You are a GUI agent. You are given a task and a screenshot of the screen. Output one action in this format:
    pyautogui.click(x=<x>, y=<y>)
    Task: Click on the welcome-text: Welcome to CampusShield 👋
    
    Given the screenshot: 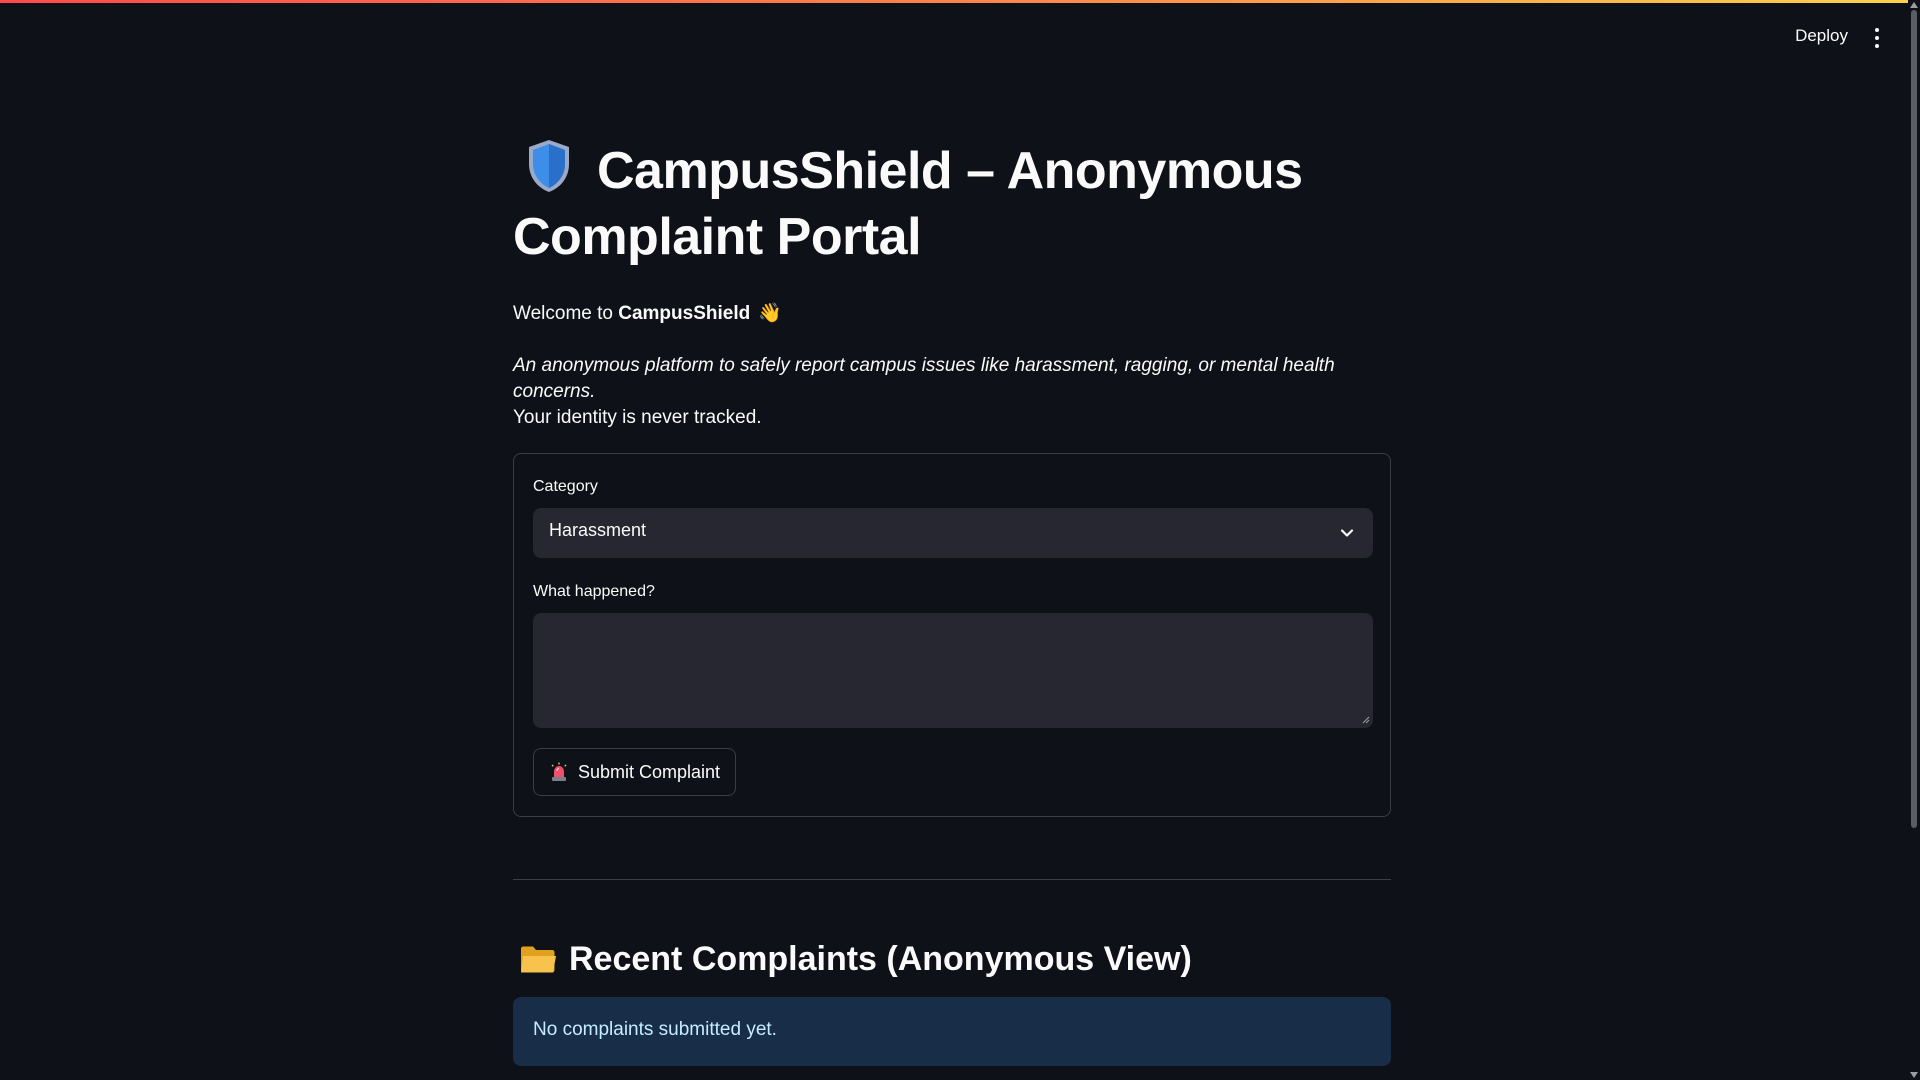 What is the action you would take?
    pyautogui.click(x=647, y=314)
    